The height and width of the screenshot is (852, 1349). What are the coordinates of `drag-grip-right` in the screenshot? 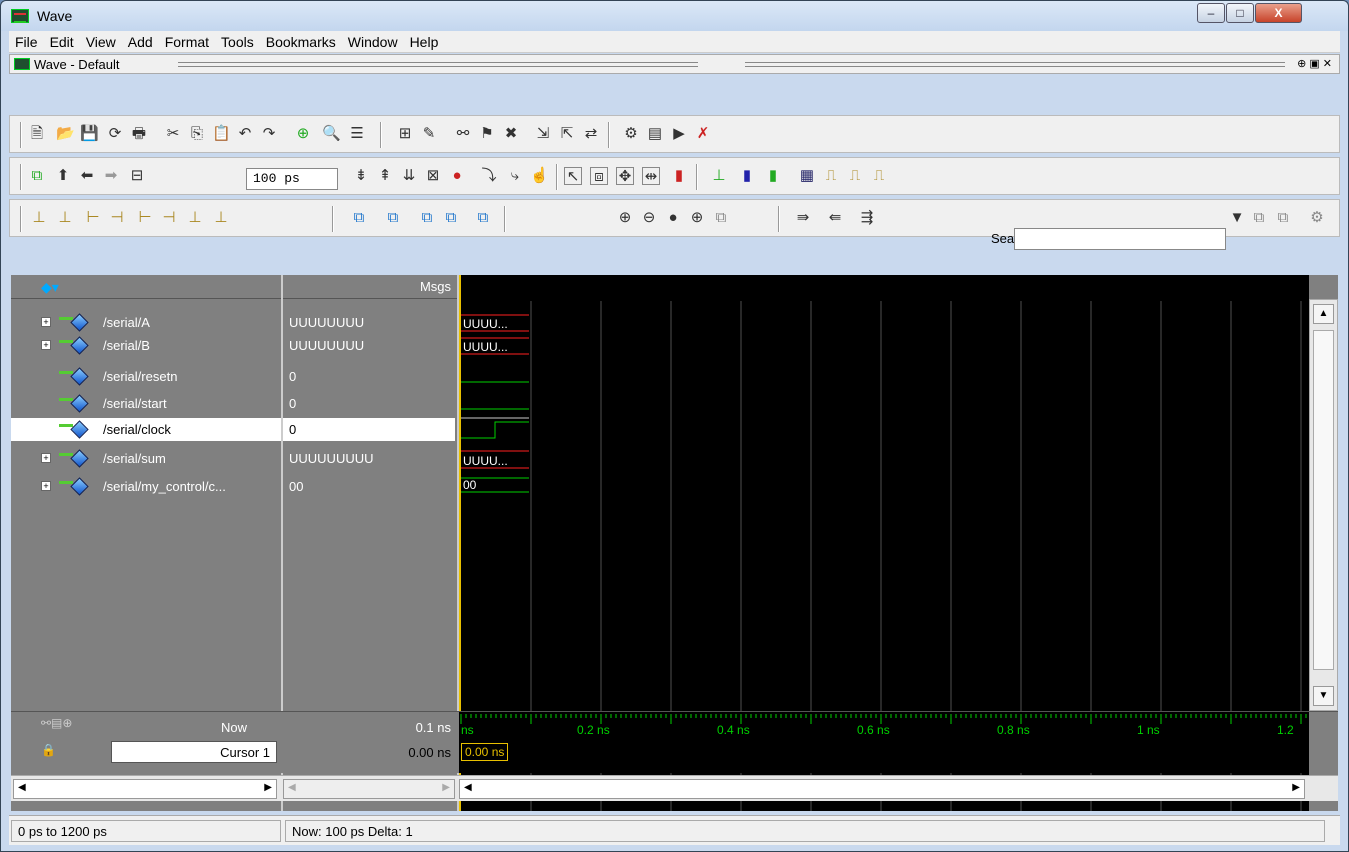 It's located at (1015, 64).